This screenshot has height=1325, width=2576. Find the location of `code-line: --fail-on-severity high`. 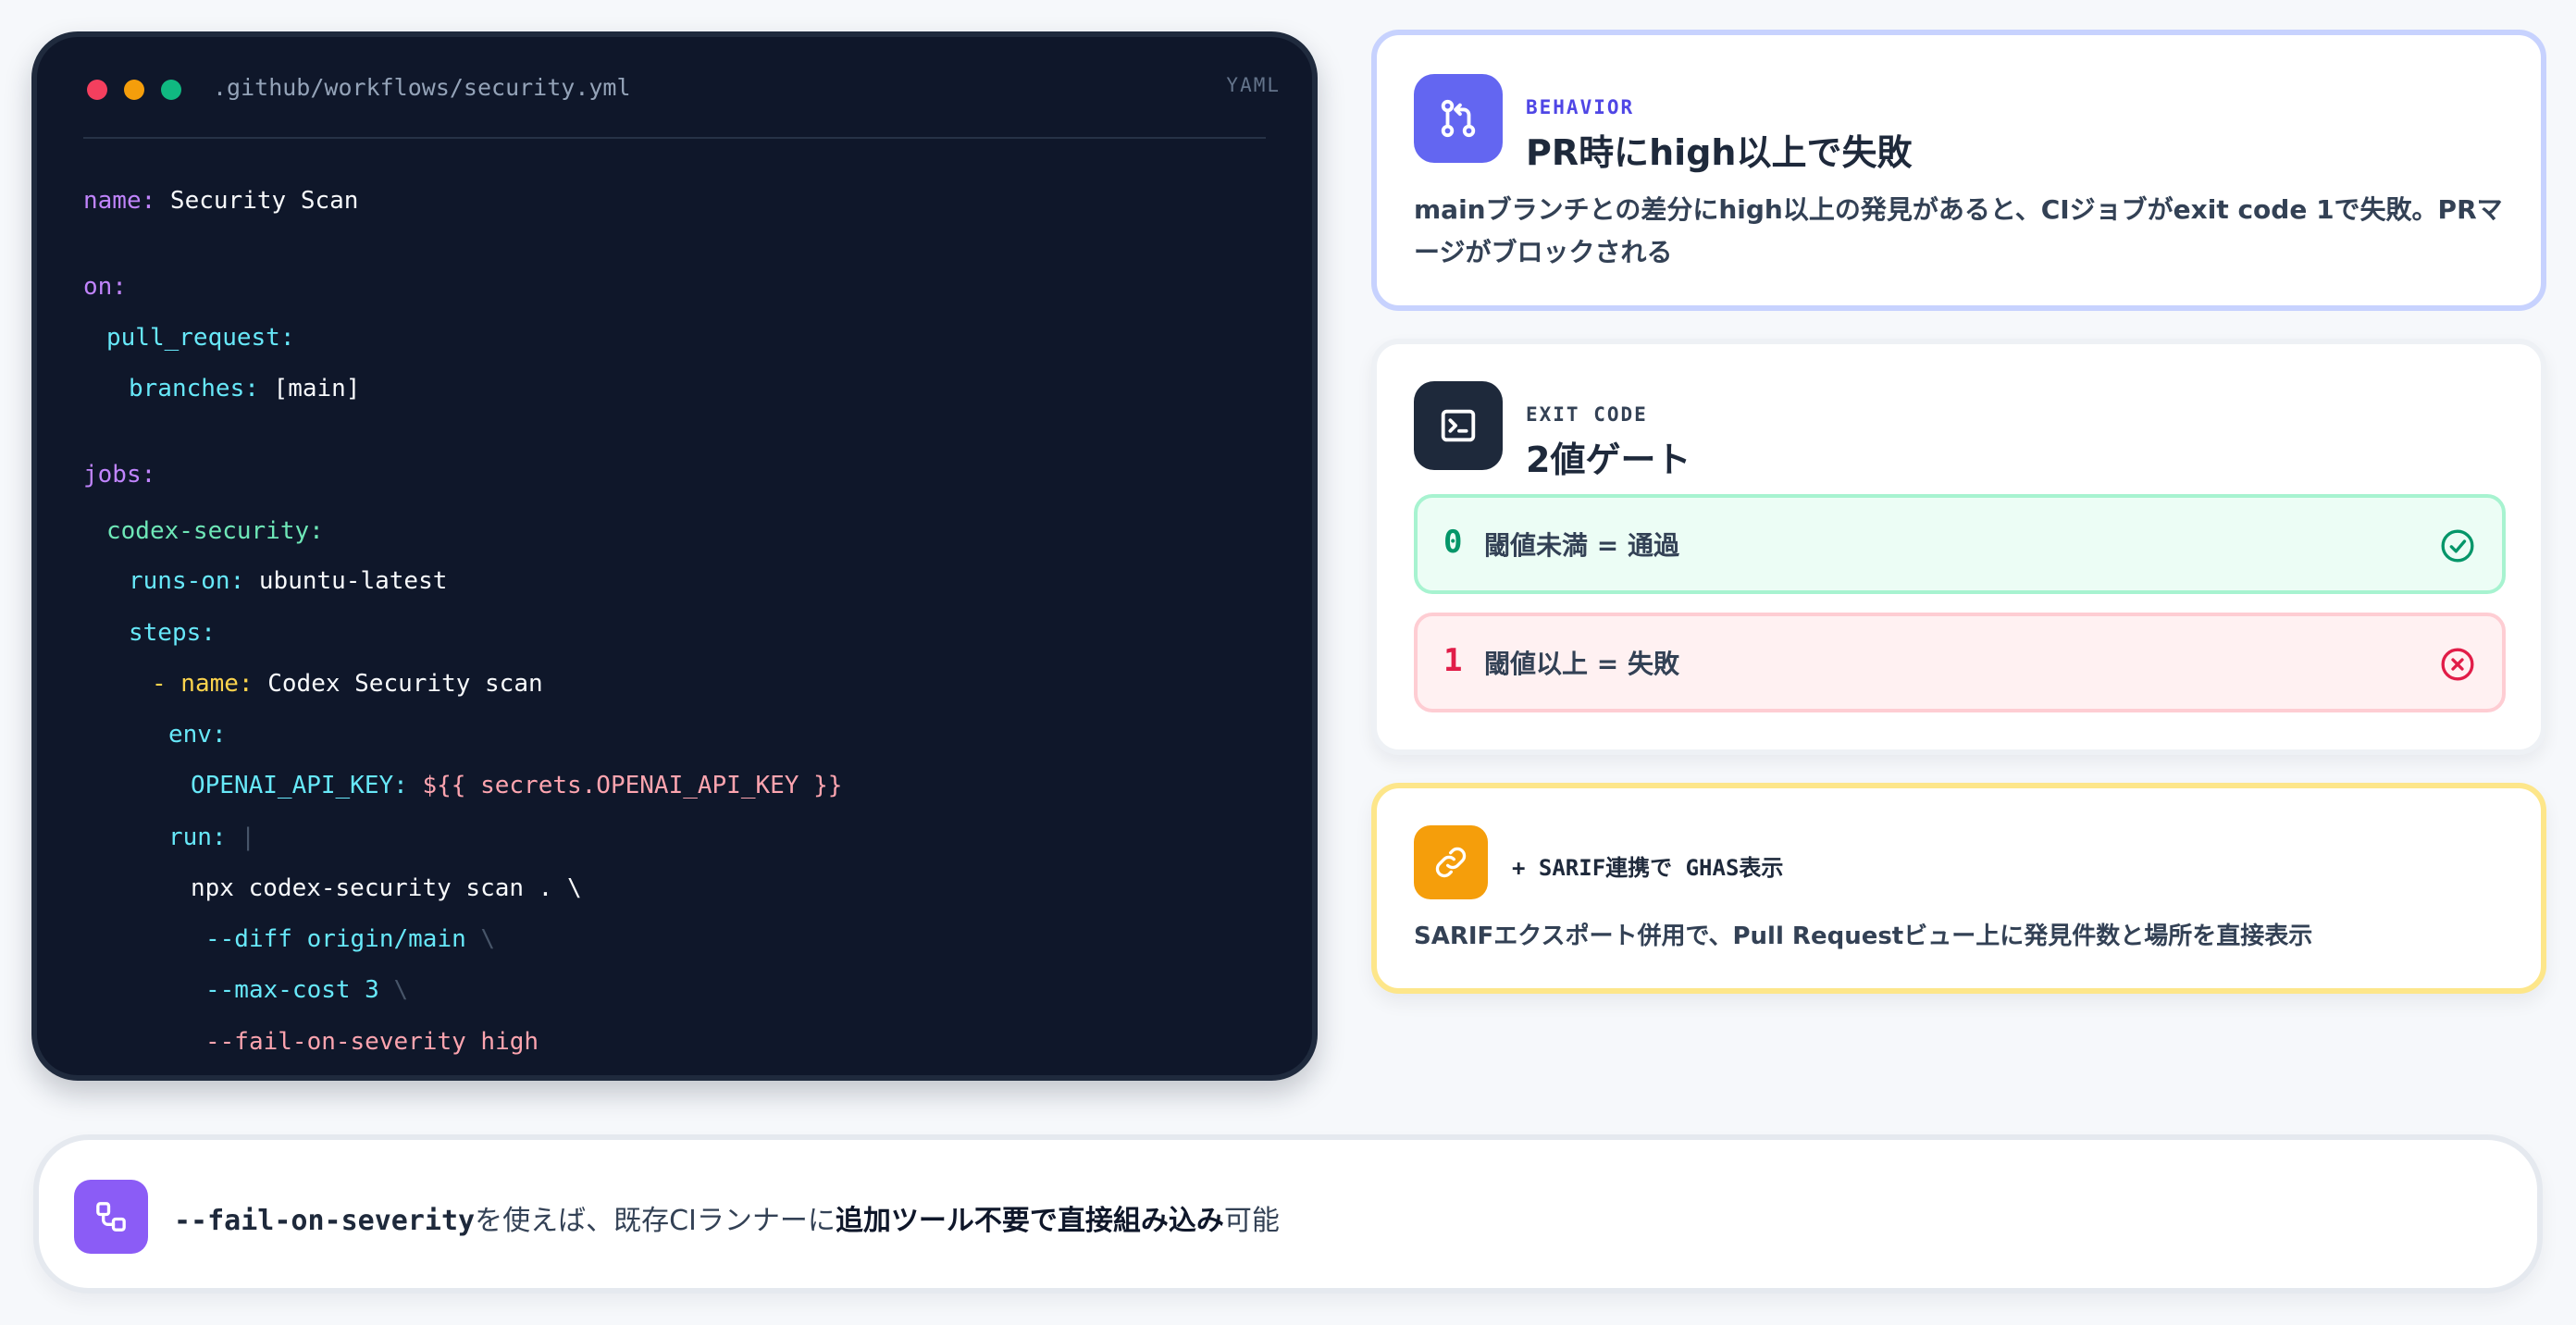

code-line: --fail-on-severity high is located at coordinates (372, 1042).